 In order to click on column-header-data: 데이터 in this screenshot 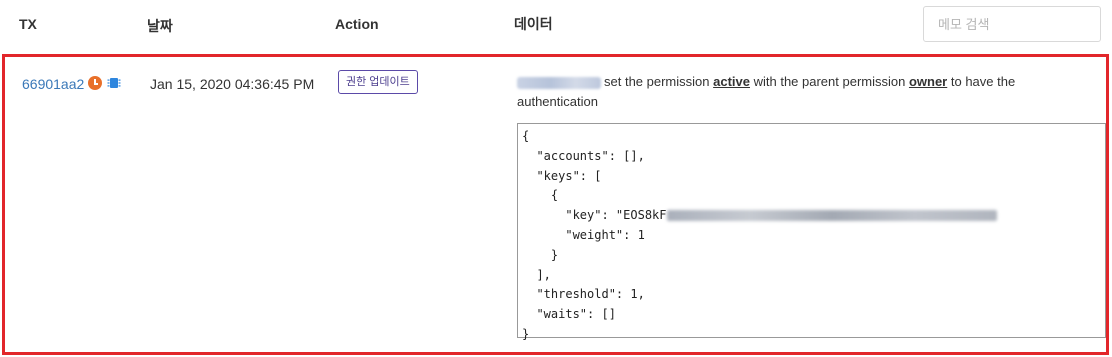, I will do `click(533, 24)`.